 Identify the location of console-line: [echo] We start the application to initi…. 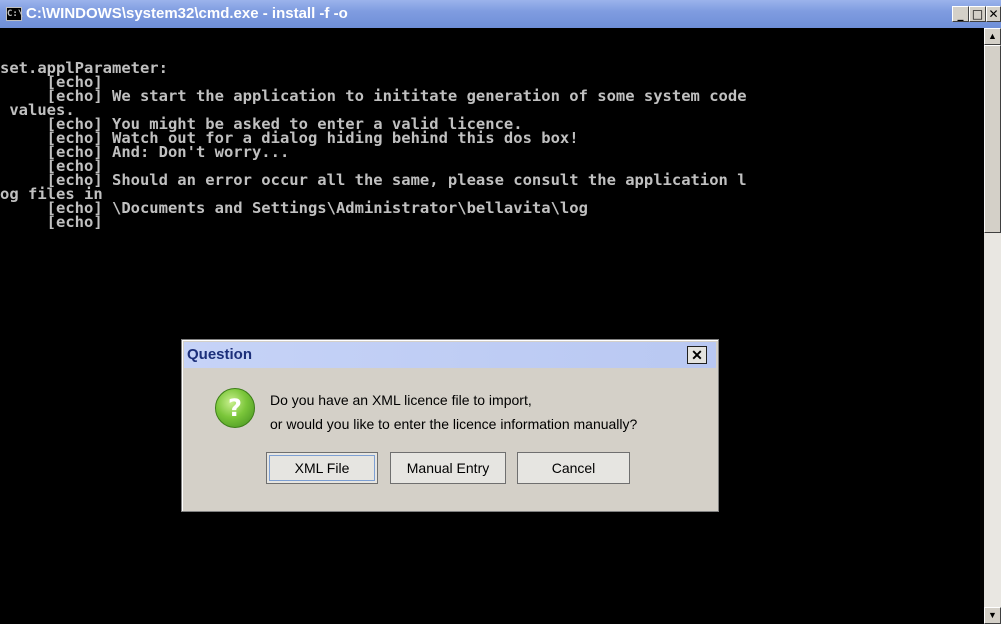
(373, 96).